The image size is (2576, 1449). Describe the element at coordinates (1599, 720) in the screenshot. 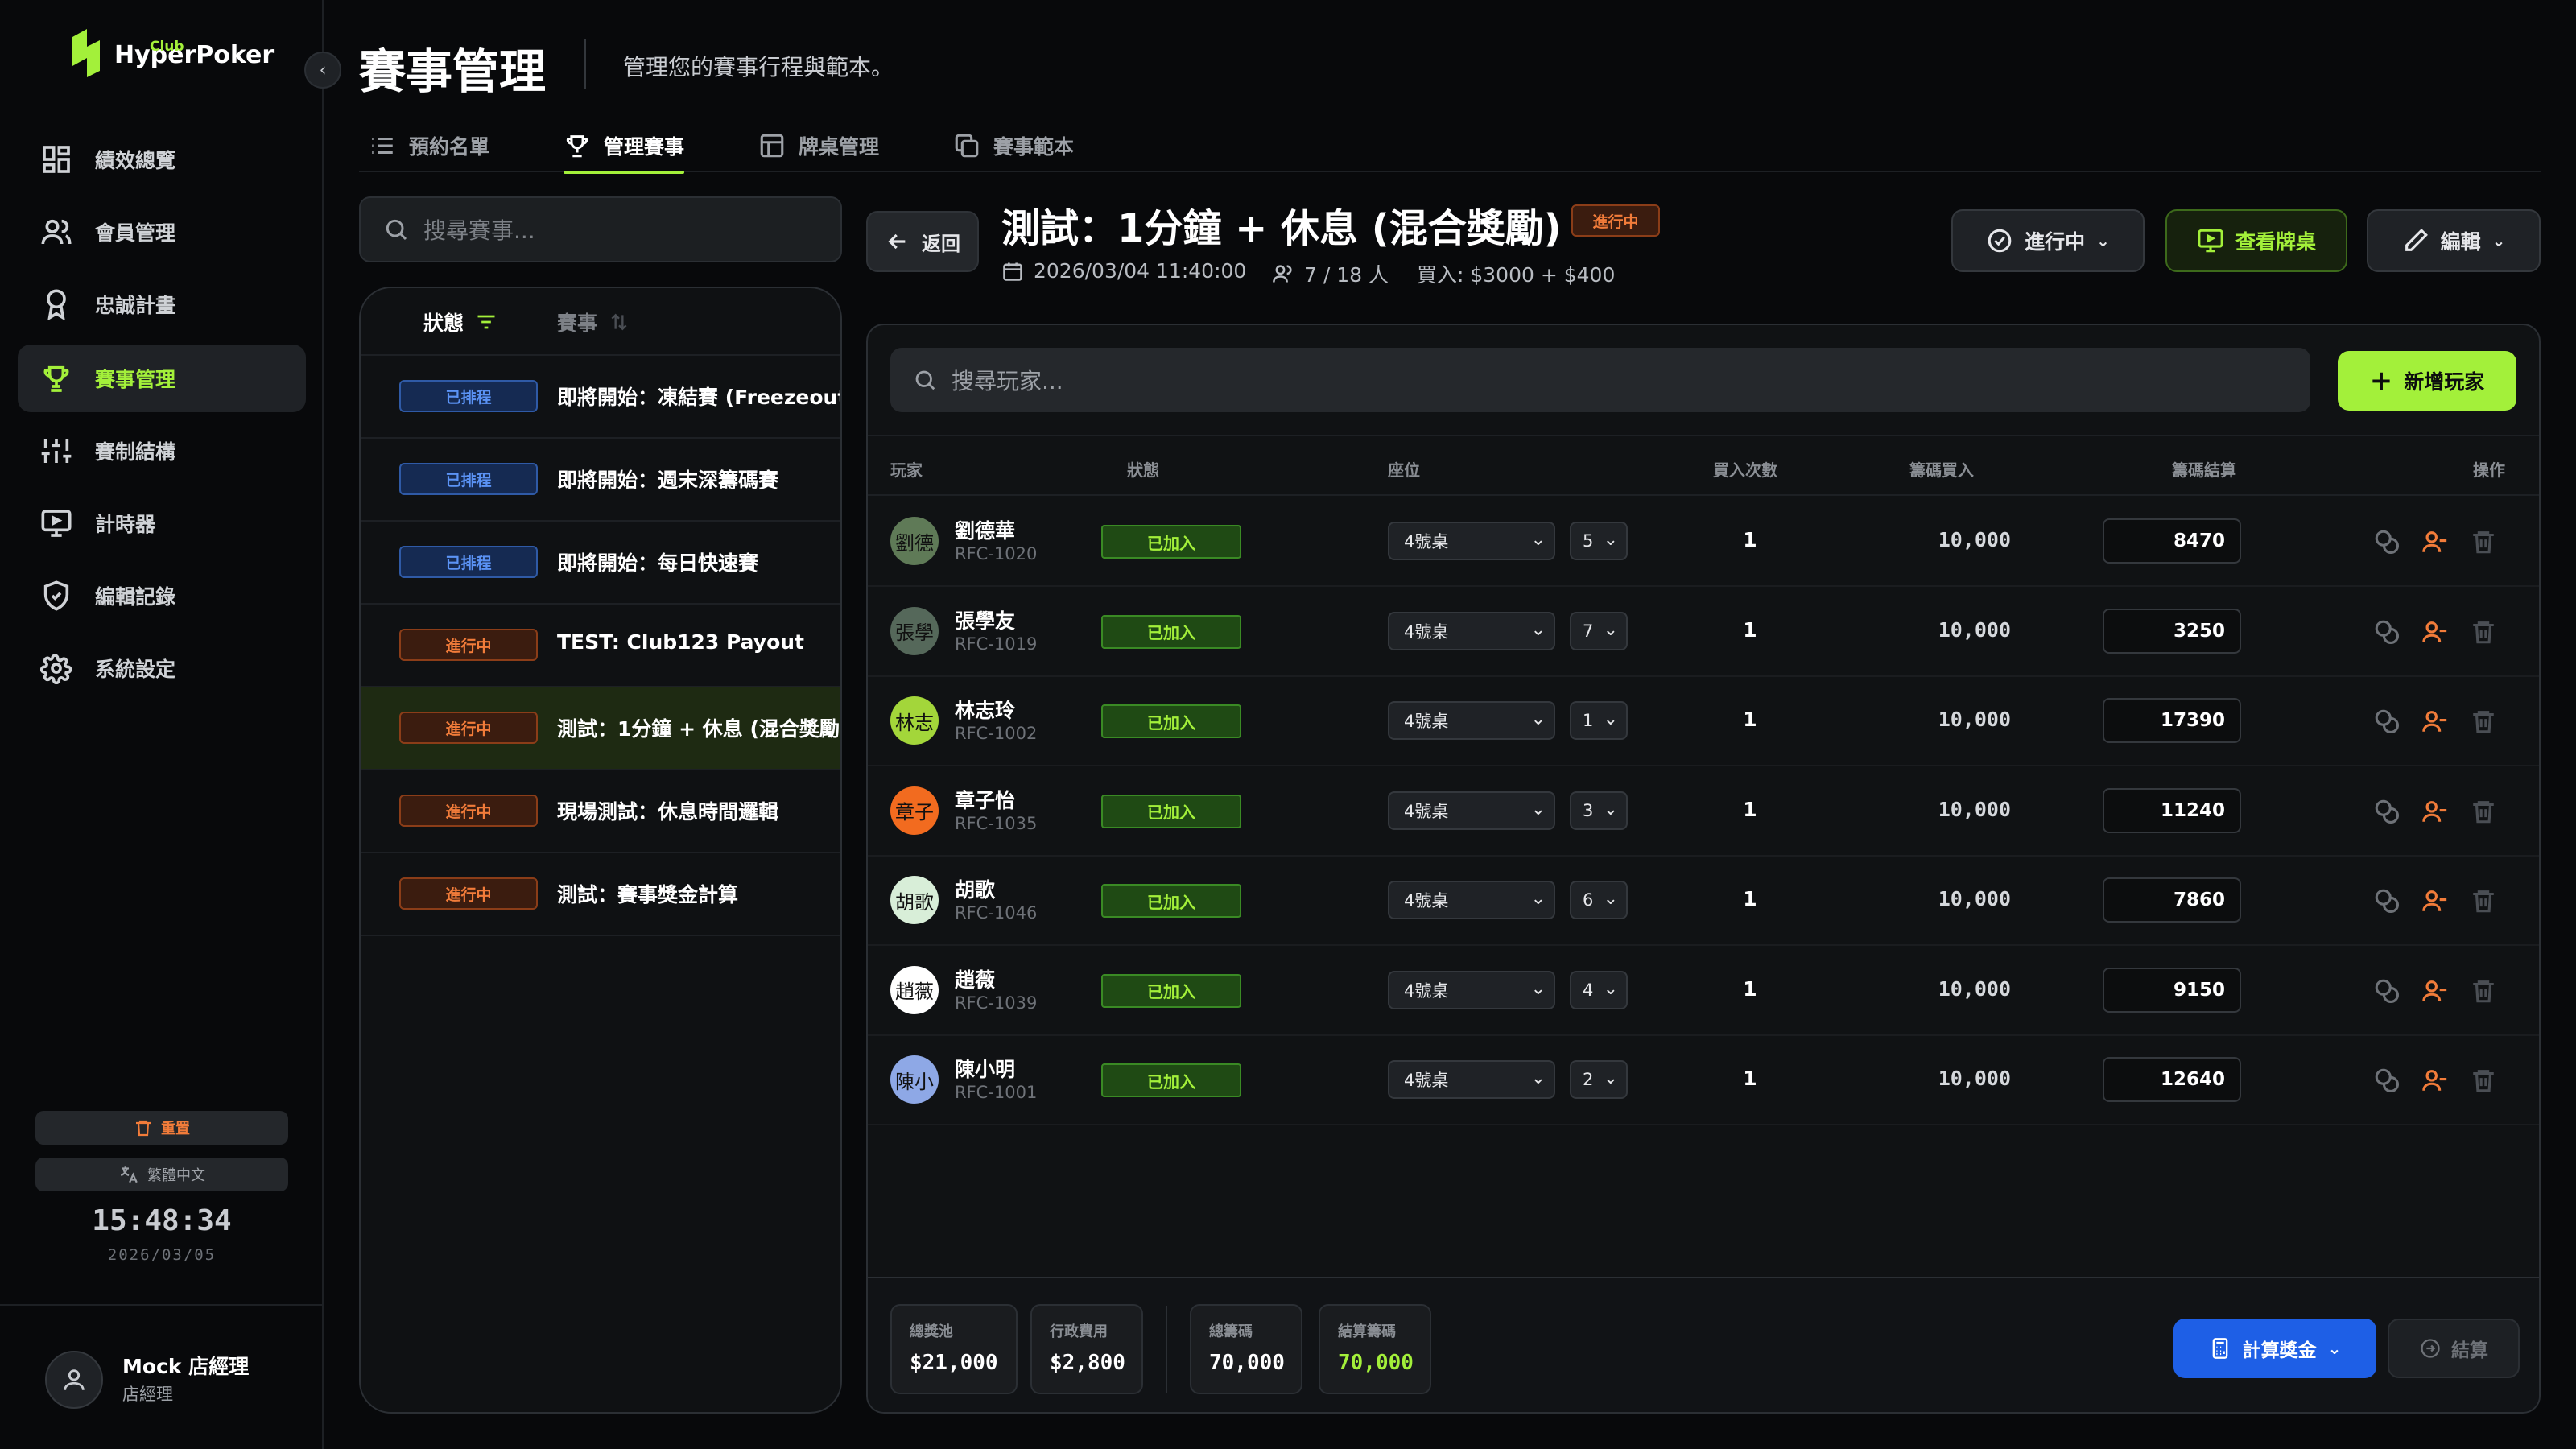

I see `seat-select: 1 ⌄` at that location.